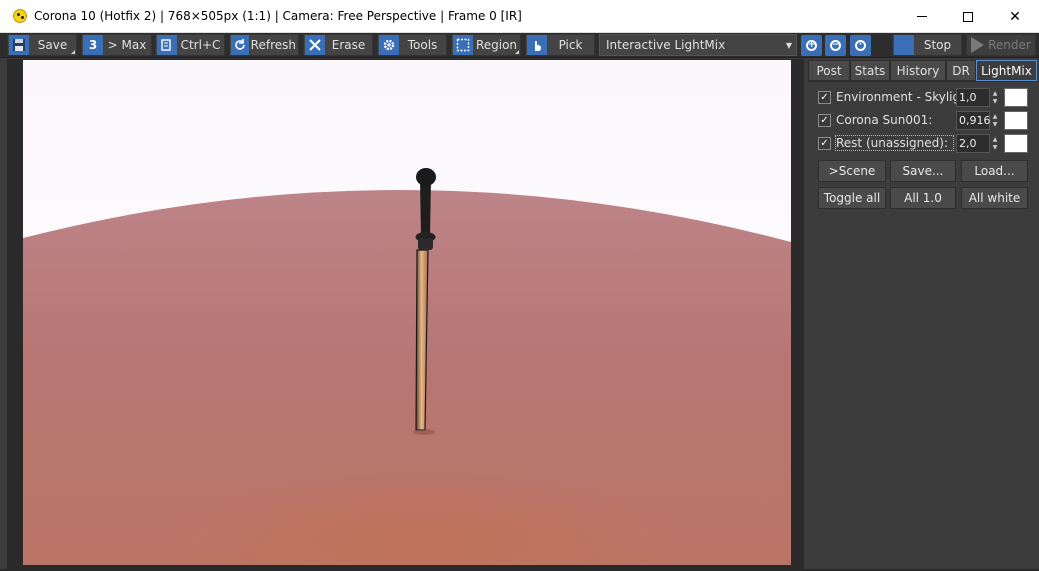 This screenshot has height=571, width=1039. I want to click on pick-button: Pick, so click(560, 45).